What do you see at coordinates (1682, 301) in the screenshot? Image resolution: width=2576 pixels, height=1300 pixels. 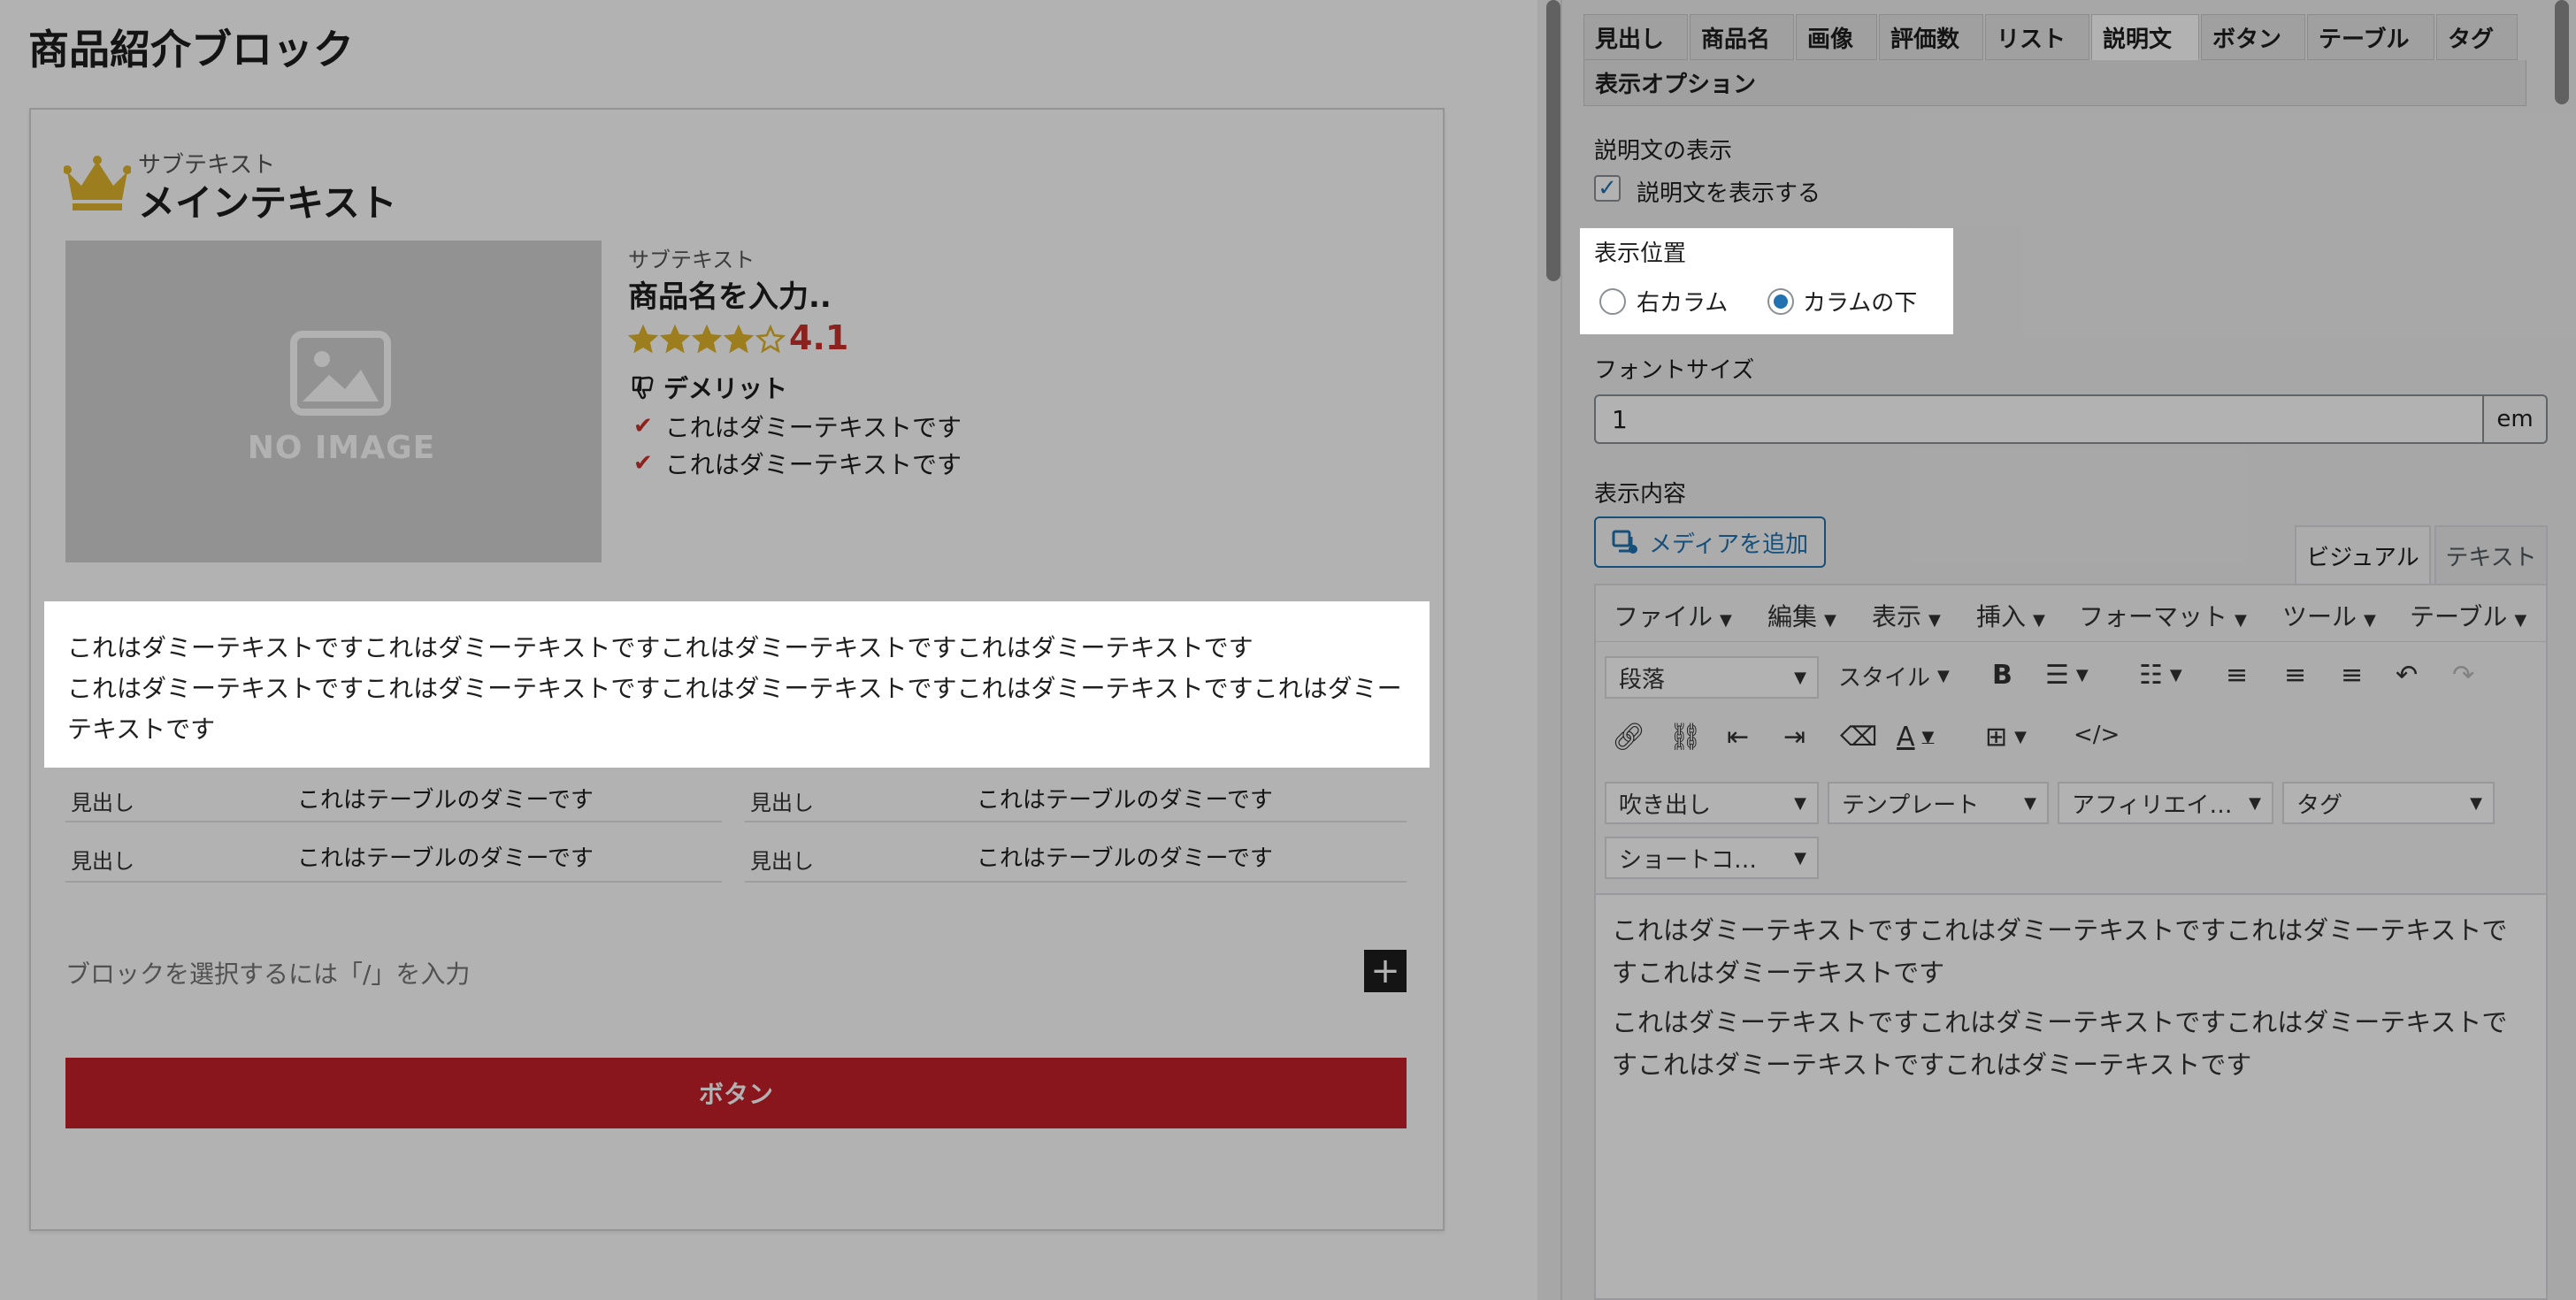 I see `radio-right-column-label: 右カラム` at bounding box center [1682, 301].